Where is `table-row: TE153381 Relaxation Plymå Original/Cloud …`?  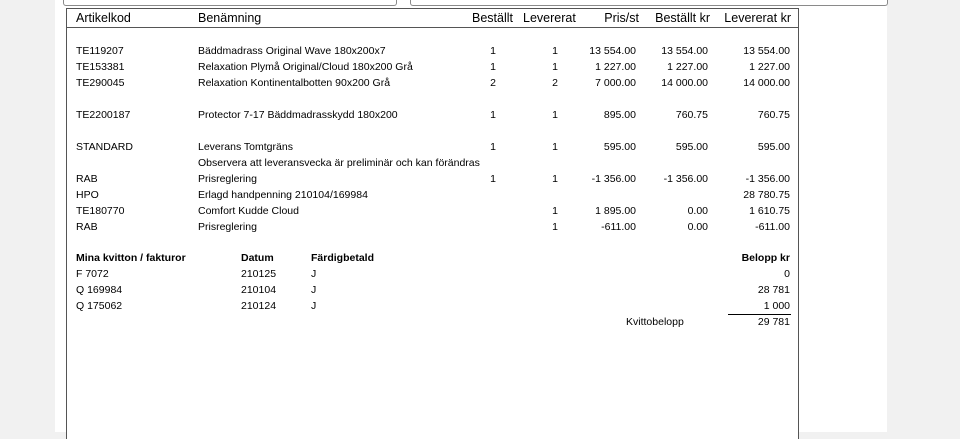
table-row: TE153381 Relaxation Plymå Original/Cloud … is located at coordinates (432, 69).